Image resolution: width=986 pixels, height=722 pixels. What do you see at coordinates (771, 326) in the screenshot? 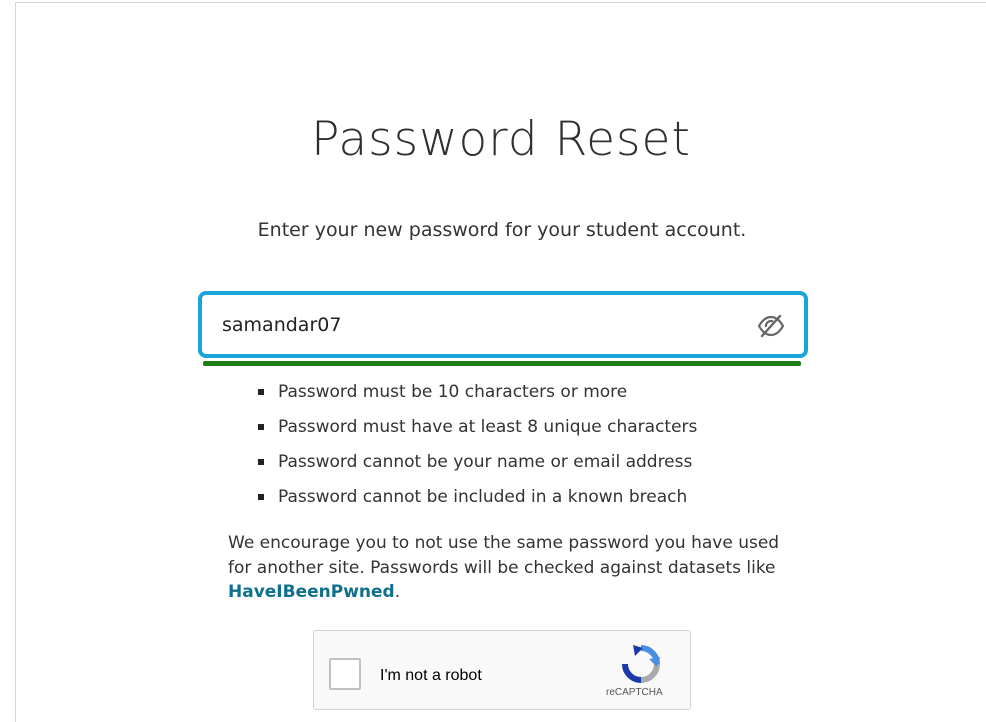
I see `eye-slash-icon` at bounding box center [771, 326].